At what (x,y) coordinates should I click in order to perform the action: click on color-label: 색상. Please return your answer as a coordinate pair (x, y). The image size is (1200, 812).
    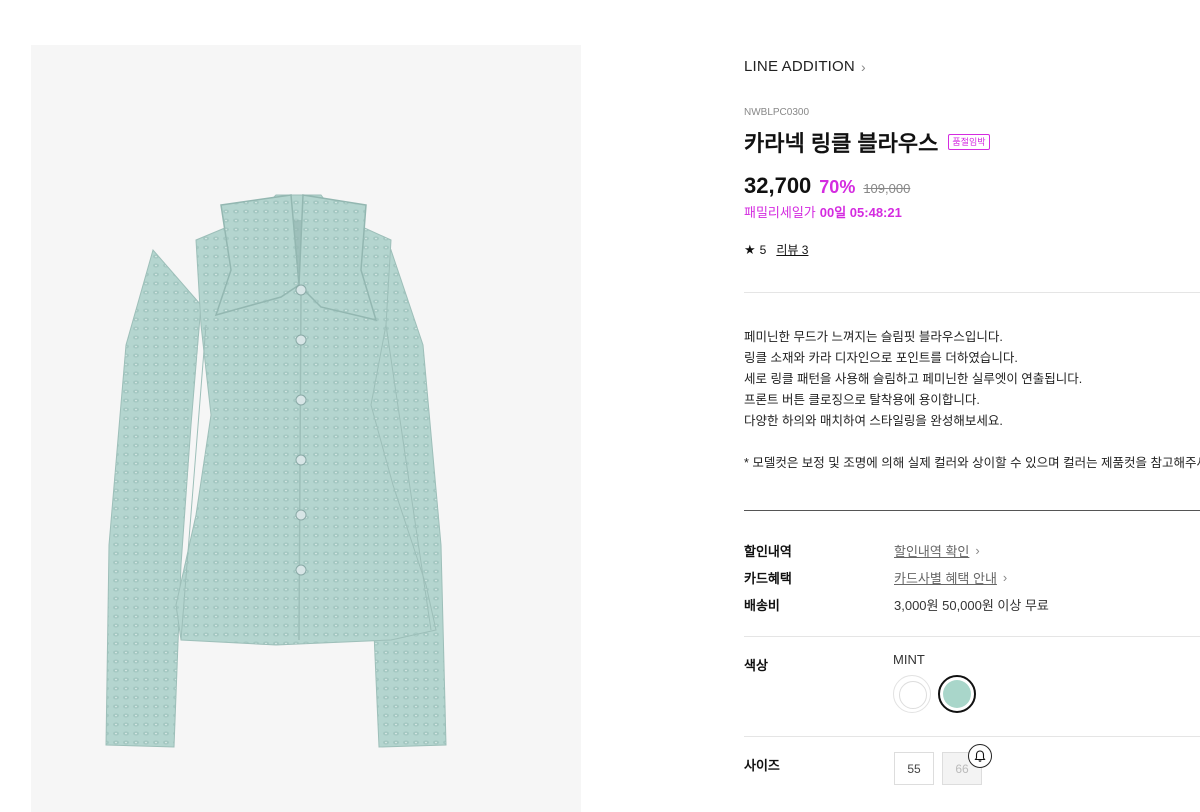
    Looking at the image, I should click on (756, 665).